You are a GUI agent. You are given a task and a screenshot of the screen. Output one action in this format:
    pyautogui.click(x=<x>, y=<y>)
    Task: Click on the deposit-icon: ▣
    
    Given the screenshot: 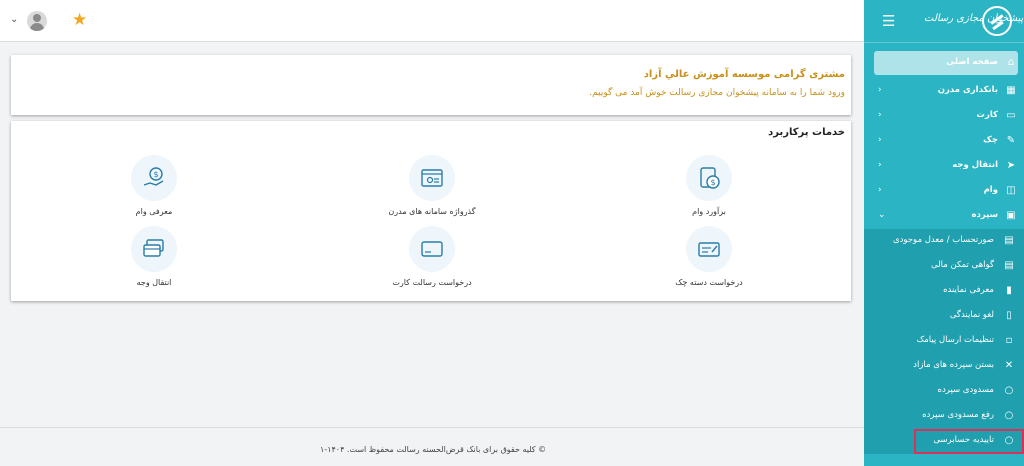 What is the action you would take?
    pyautogui.click(x=1011, y=215)
    